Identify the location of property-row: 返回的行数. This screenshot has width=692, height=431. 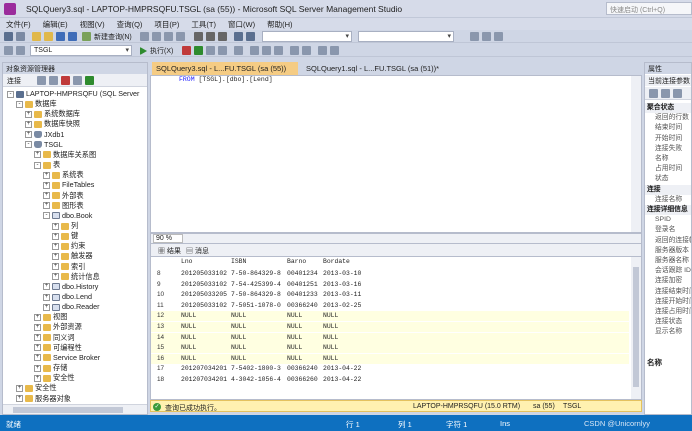
(668, 118).